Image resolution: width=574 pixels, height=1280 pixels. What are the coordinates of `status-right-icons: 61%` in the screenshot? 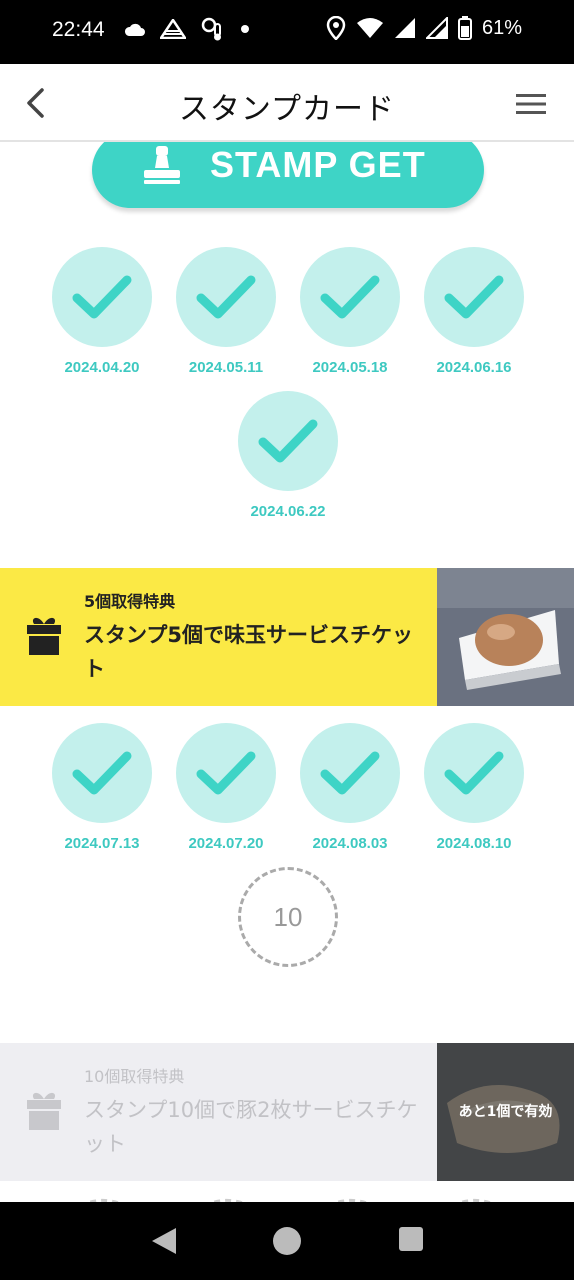 It's located at (424, 28).